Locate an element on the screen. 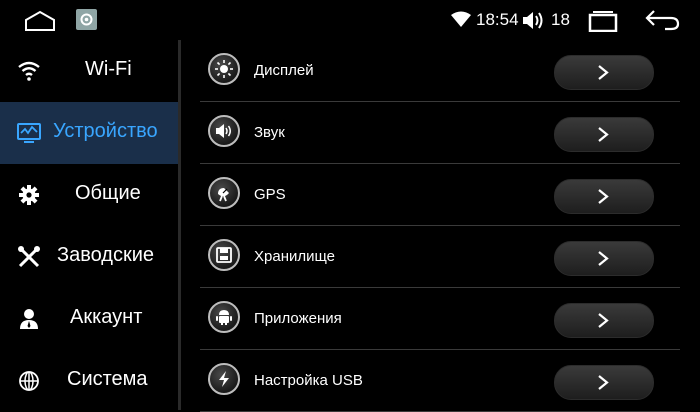 The width and height of the screenshot is (700, 412). sidebar-item-label: Аккаунт is located at coordinates (106, 317).